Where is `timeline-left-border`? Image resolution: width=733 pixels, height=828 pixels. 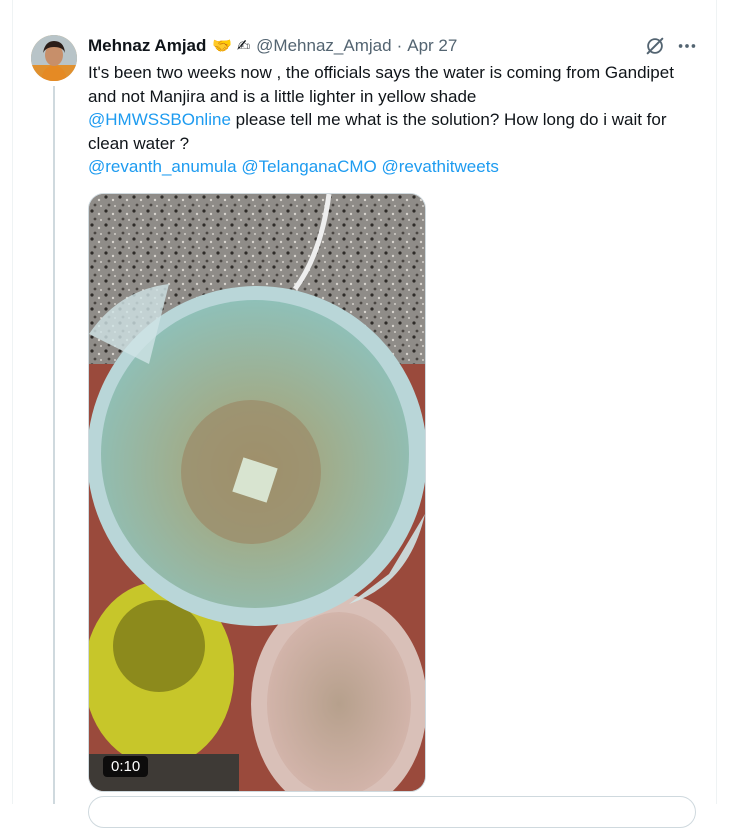 timeline-left-border is located at coordinates (12, 402).